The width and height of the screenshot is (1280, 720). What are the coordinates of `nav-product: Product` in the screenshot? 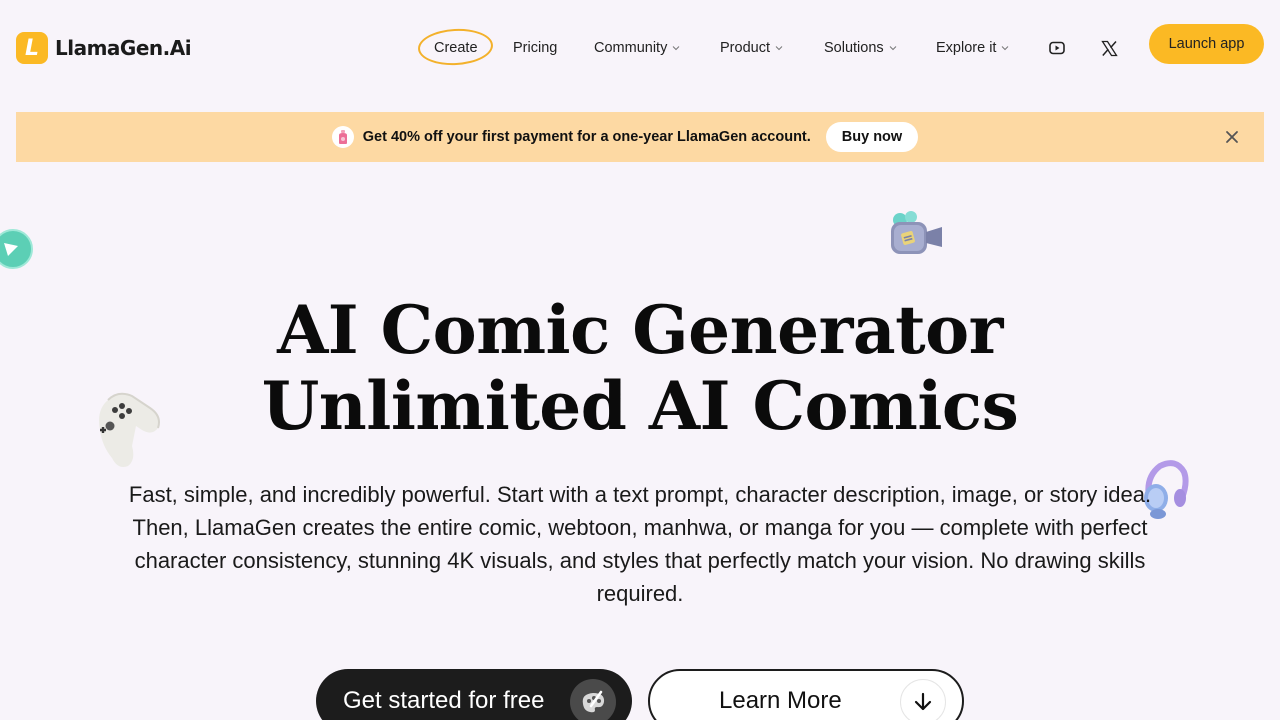 It's located at (751, 48).